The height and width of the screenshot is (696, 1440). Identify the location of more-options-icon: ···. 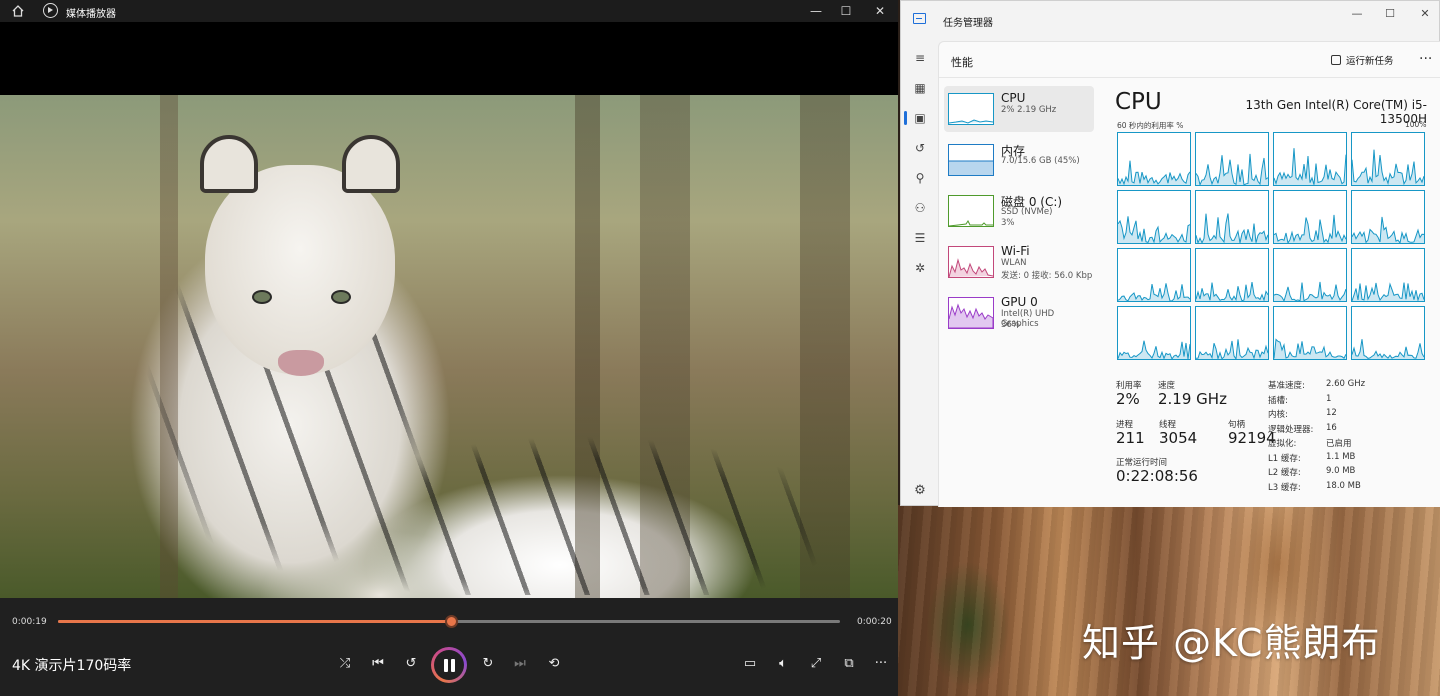
(881, 664).